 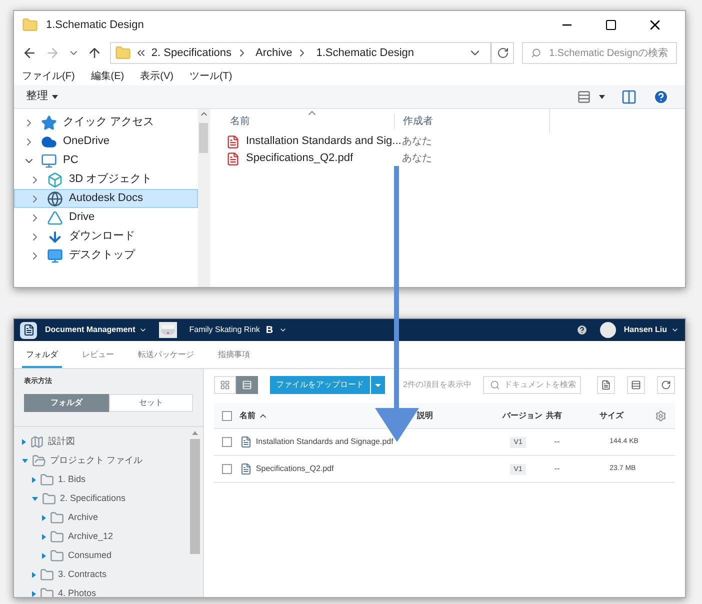 I want to click on tree-item: Archive_12, so click(x=101, y=537).